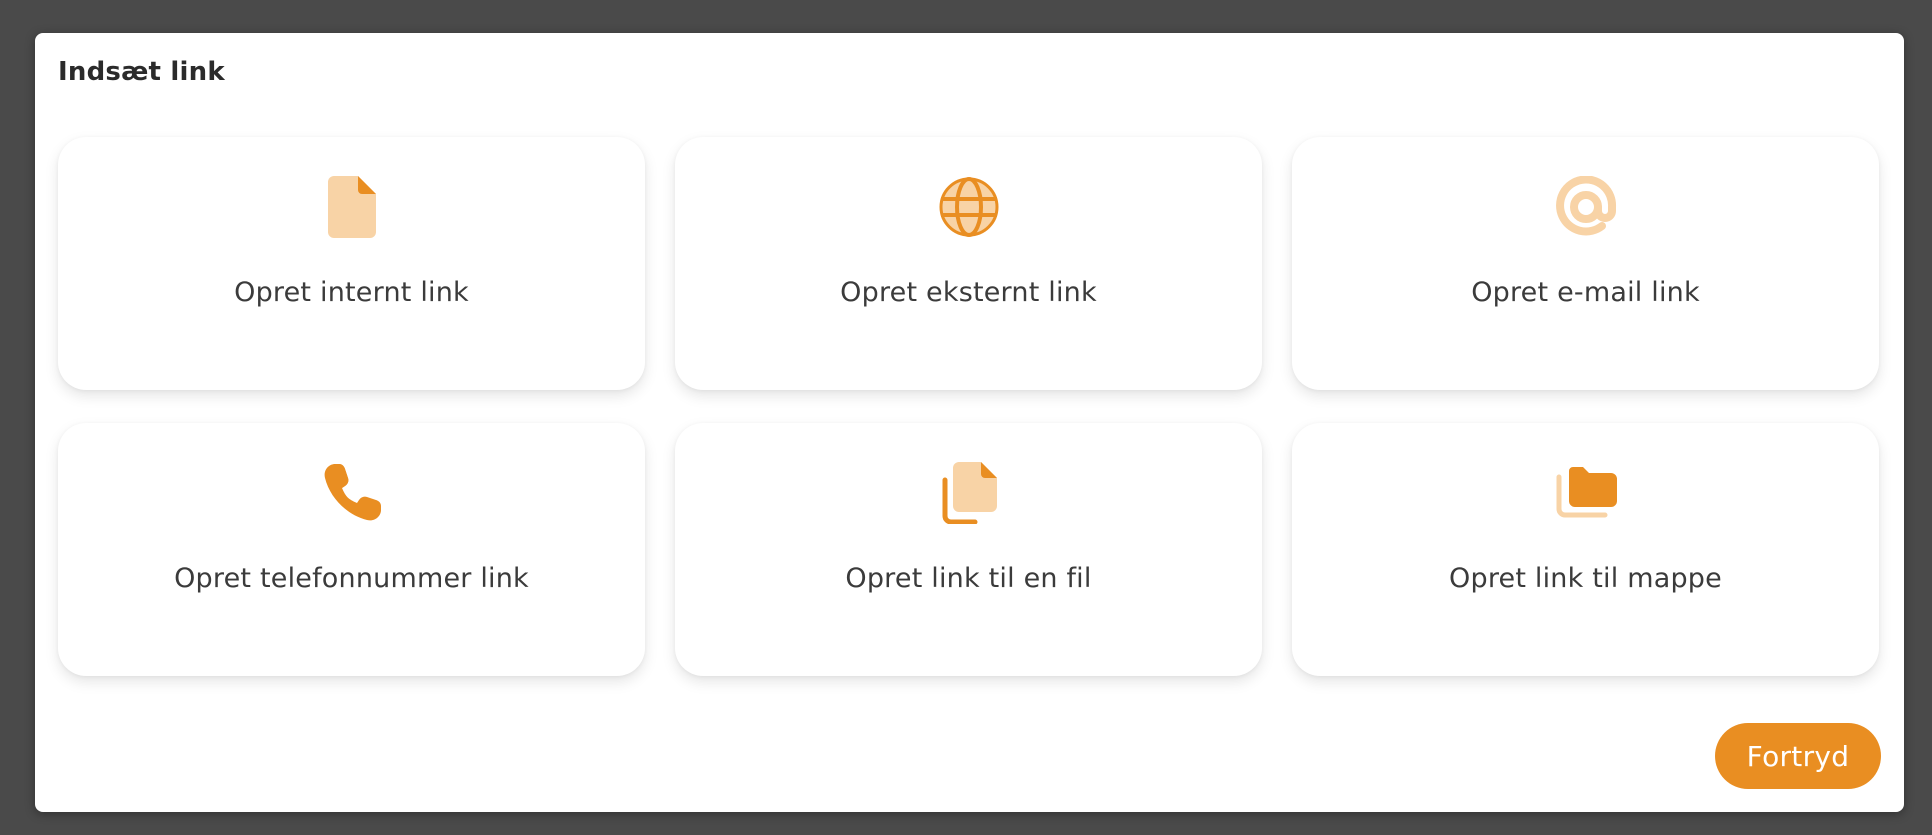 This screenshot has width=1932, height=835. Describe the element at coordinates (968, 263) in the screenshot. I see `option-external-link: Opret eksternt link` at that location.